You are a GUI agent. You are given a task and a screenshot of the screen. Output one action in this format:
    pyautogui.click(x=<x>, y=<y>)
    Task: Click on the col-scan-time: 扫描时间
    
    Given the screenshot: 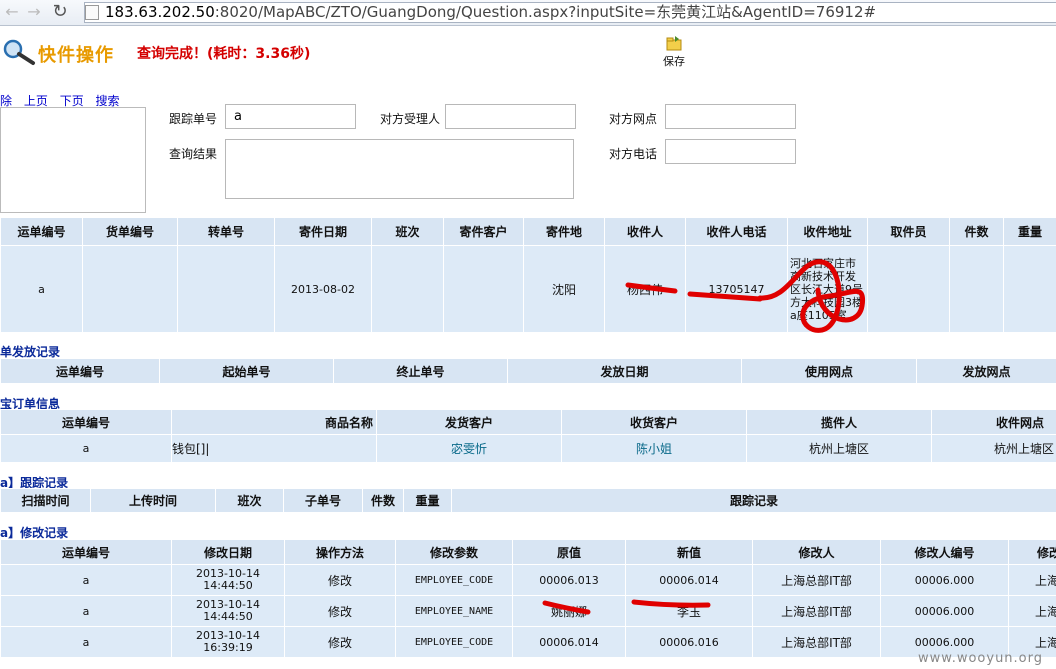 What is the action you would take?
    pyautogui.click(x=45, y=500)
    